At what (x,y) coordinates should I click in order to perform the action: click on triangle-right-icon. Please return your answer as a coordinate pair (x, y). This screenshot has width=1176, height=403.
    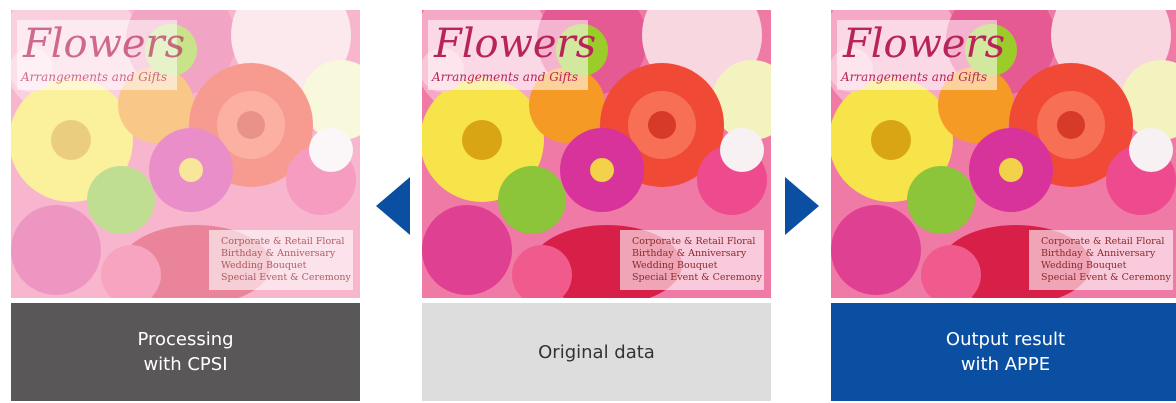
    Looking at the image, I should click on (802, 206).